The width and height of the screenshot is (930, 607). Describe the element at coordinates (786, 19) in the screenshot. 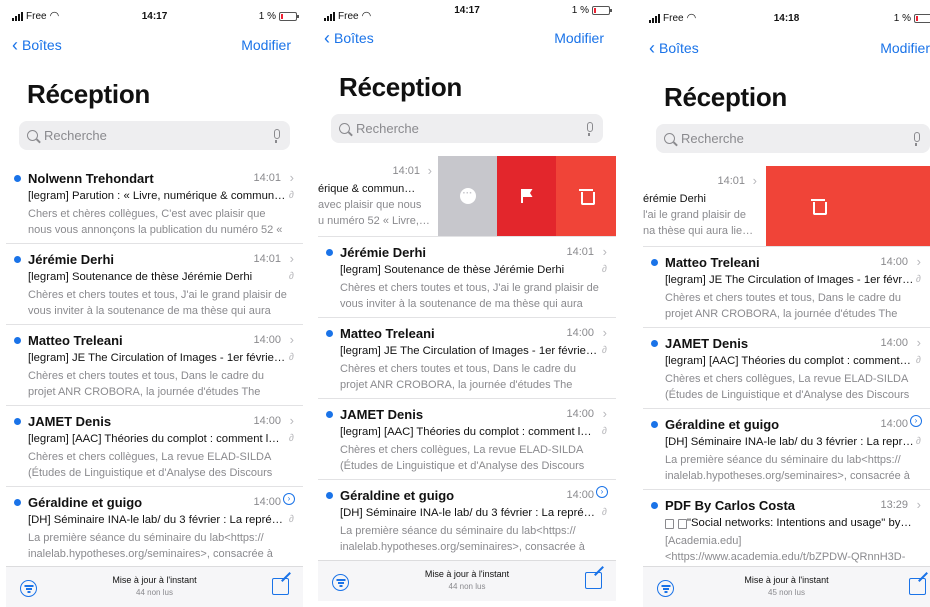

I see `status-bar: Free ◠ 14:18 1 %` at that location.